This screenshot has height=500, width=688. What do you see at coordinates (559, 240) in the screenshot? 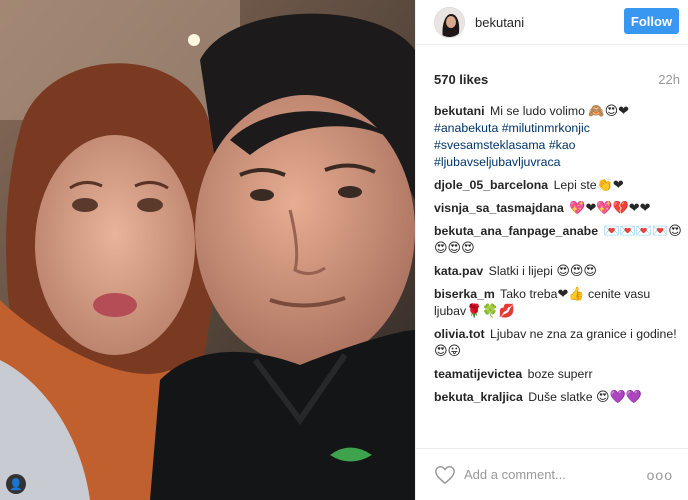
I see `comment-item: bekuta_ana_fanpage_anabe 💌💌💌💌😍😍😍😍` at bounding box center [559, 240].